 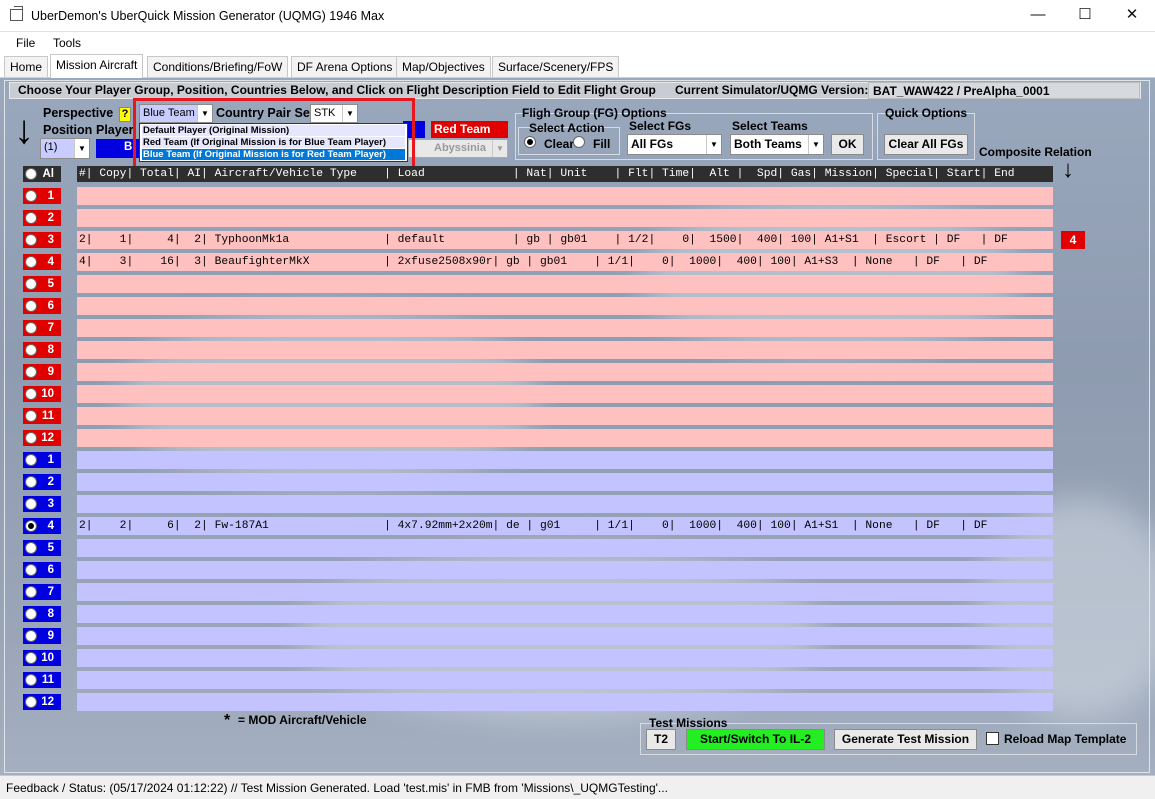 I want to click on highlight-box, so click(x=274, y=137).